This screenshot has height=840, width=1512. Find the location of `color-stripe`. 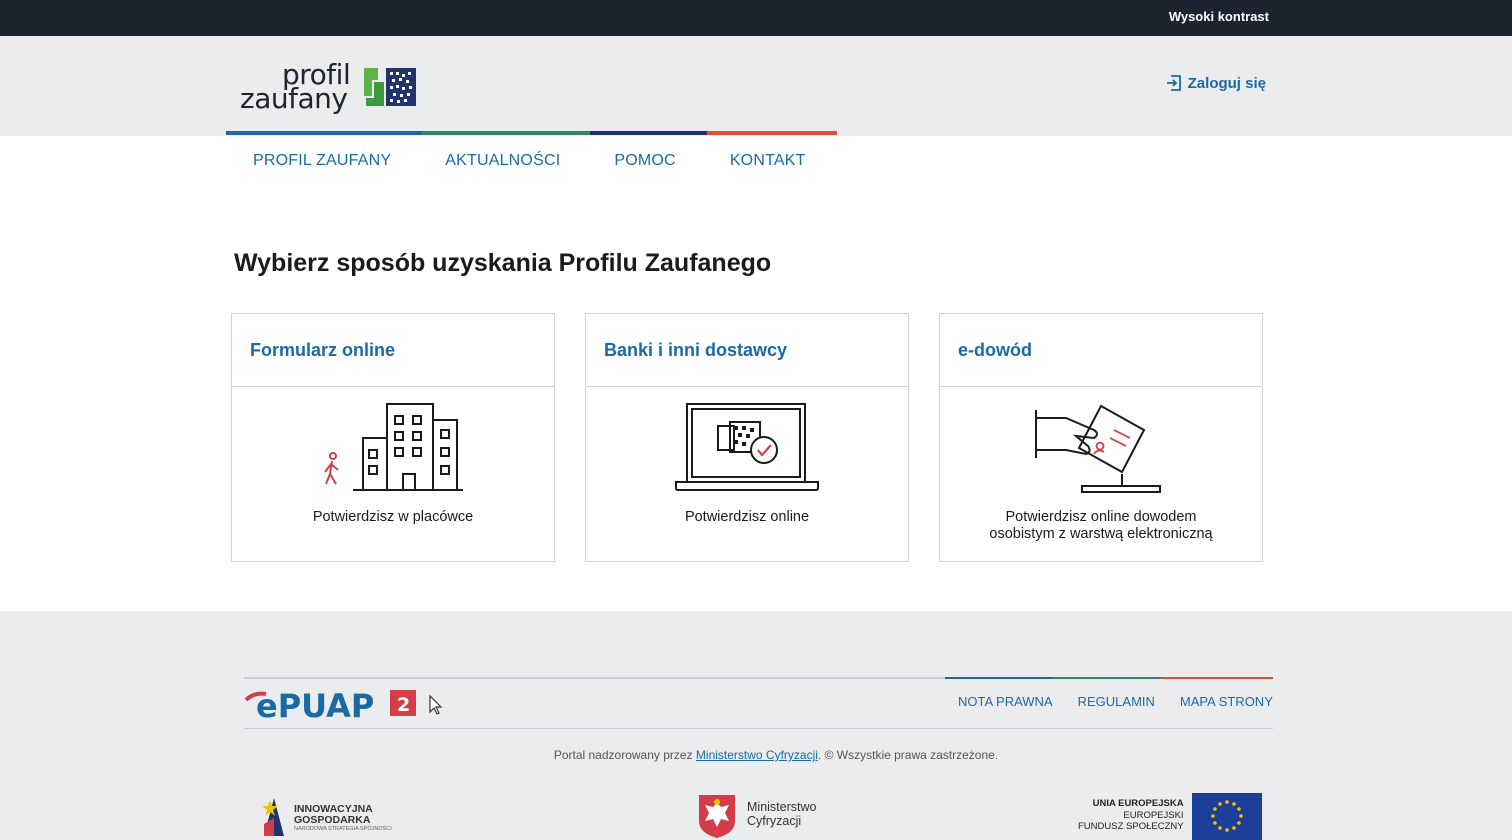

color-stripe is located at coordinates (531, 133).